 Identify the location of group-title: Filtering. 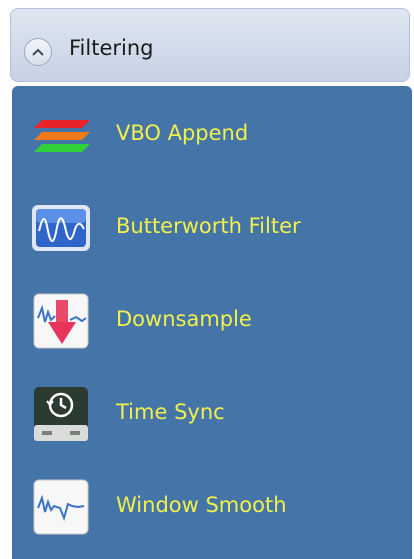
(111, 48).